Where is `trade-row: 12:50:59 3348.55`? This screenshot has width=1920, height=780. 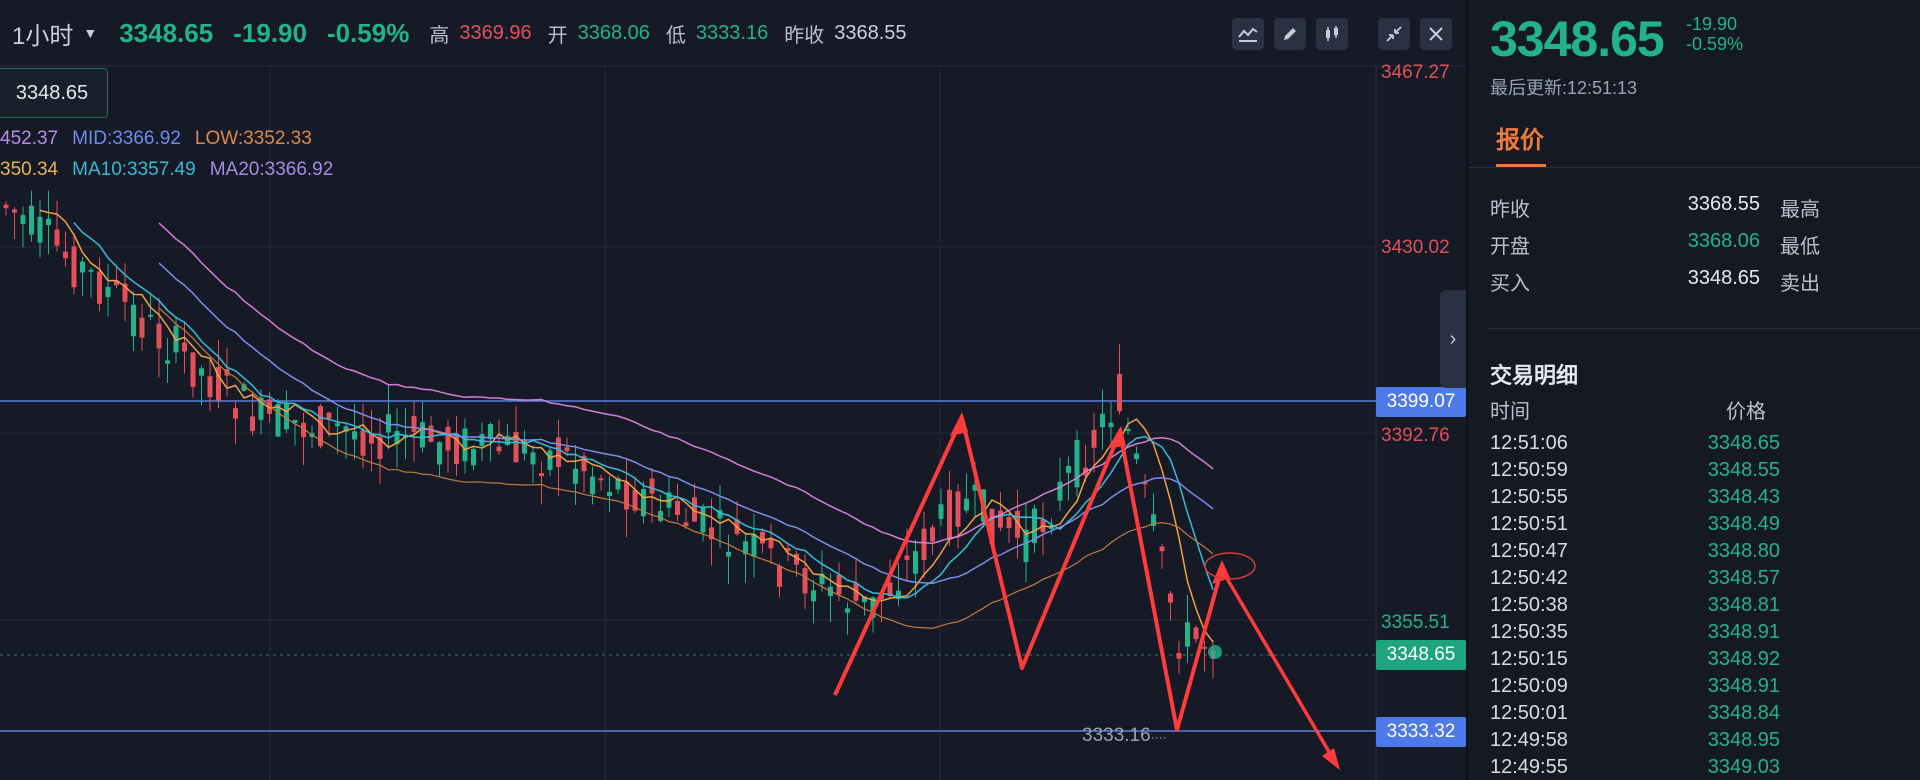
trade-row: 12:50:59 3348.55 is located at coordinates (1700, 472).